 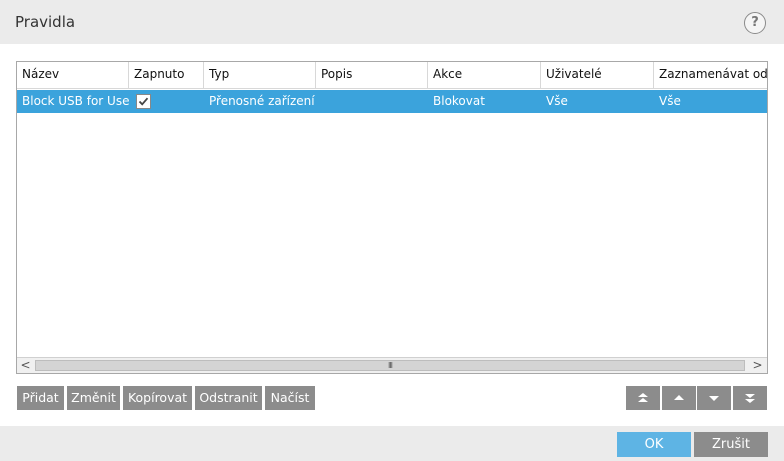 What do you see at coordinates (372, 101) in the screenshot?
I see `cell-description` at bounding box center [372, 101].